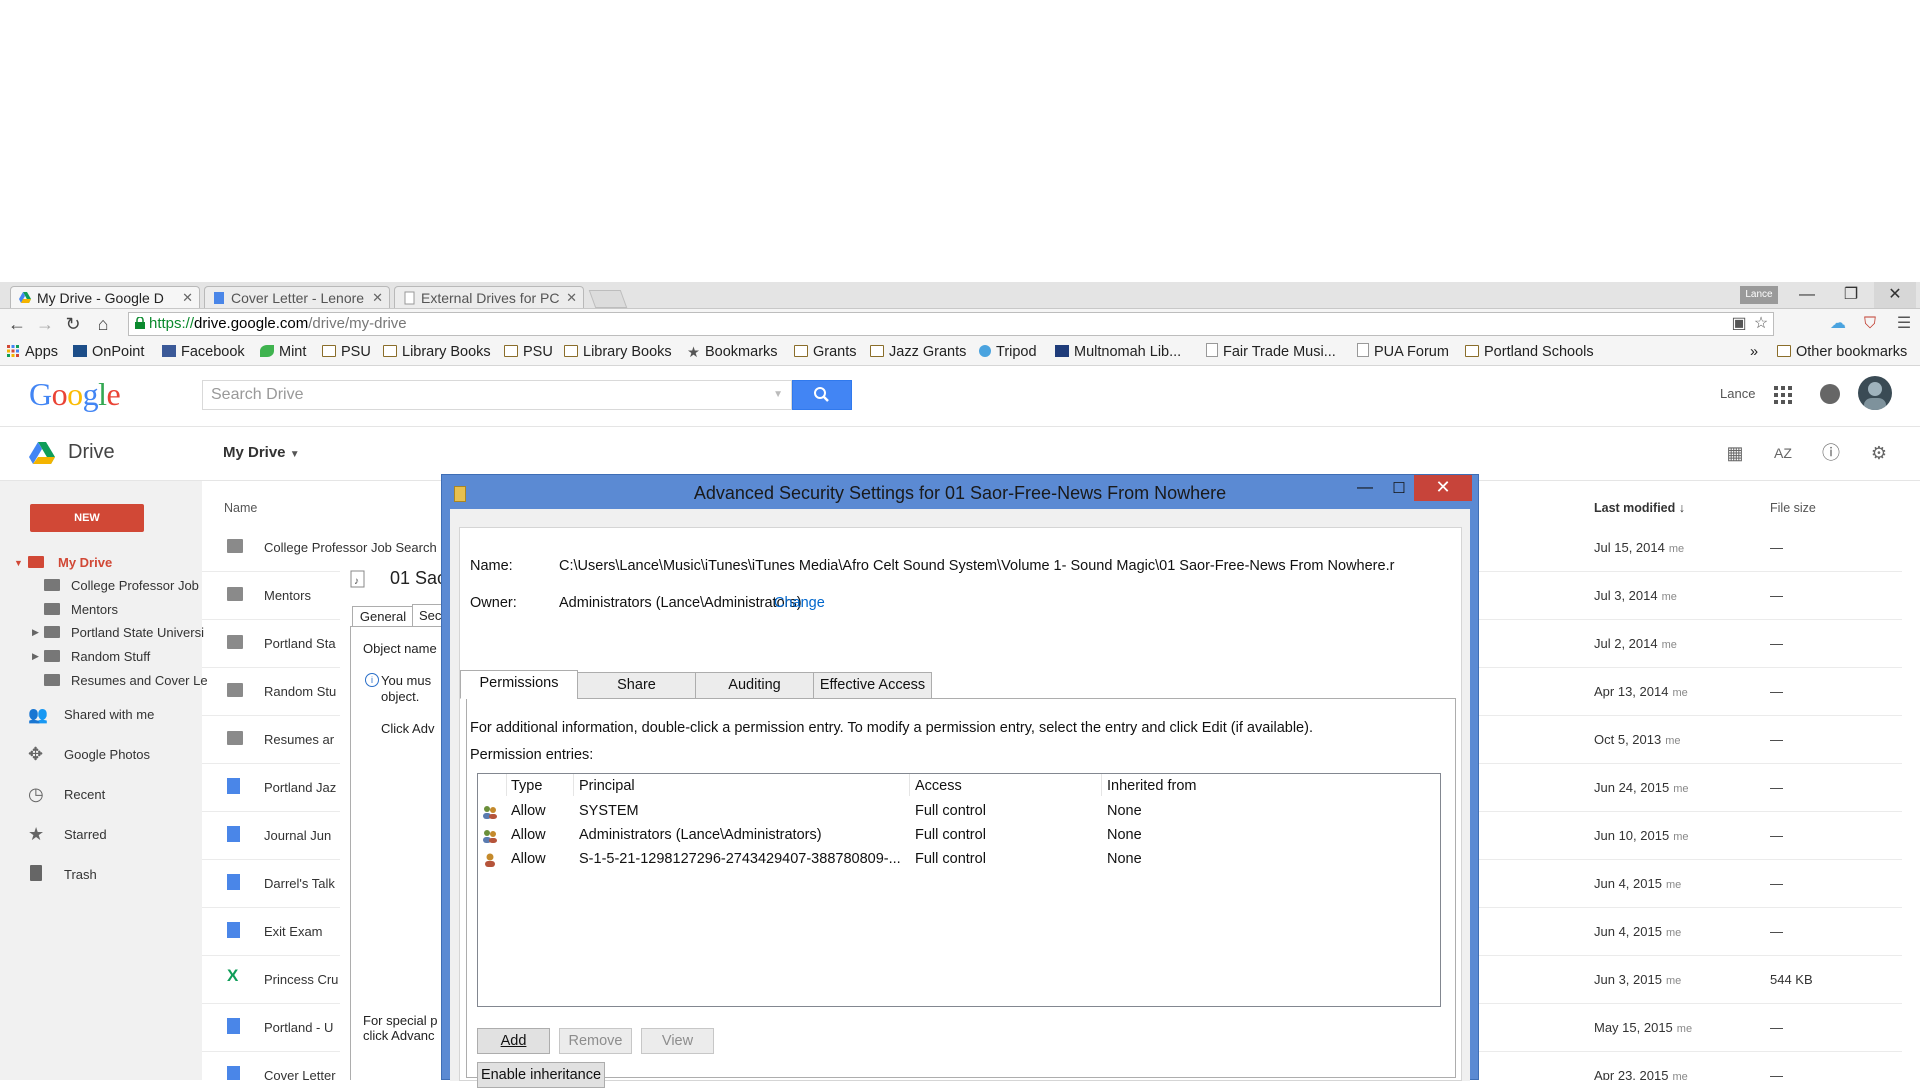 This screenshot has height=1088, width=1920. What do you see at coordinates (1761, 324) in the screenshot?
I see `bookmark-star-icon: ☆` at bounding box center [1761, 324].